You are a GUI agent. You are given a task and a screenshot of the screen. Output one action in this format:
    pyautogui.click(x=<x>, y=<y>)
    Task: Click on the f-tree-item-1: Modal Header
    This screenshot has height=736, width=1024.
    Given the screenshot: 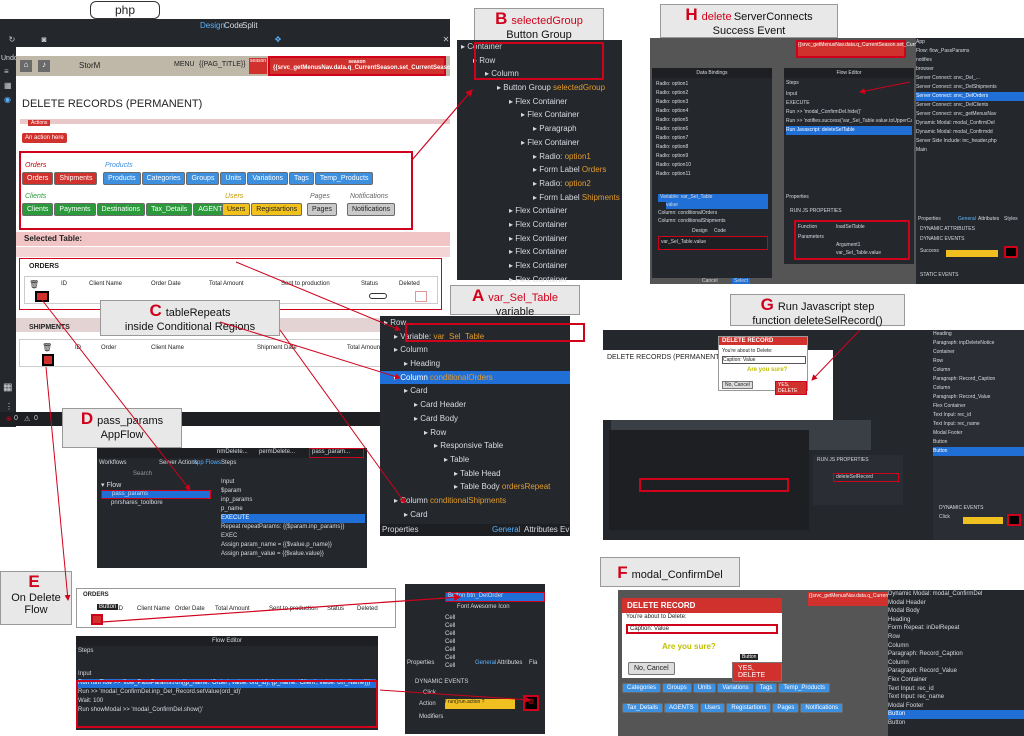 What is the action you would take?
    pyautogui.click(x=956, y=603)
    